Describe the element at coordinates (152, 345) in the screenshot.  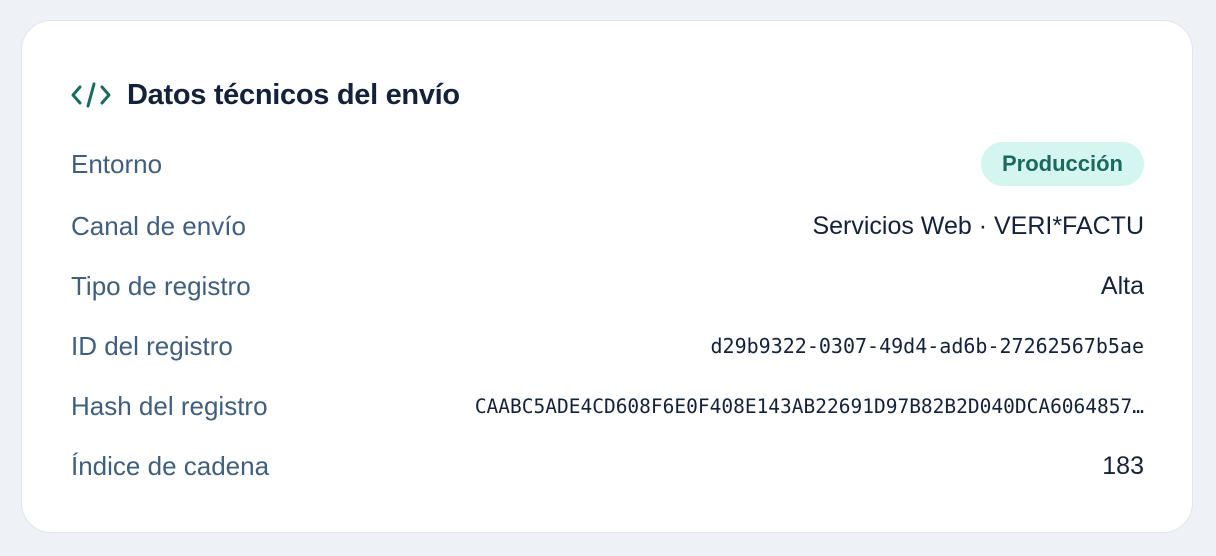
I see `row-label-id-registro: ID del registro` at that location.